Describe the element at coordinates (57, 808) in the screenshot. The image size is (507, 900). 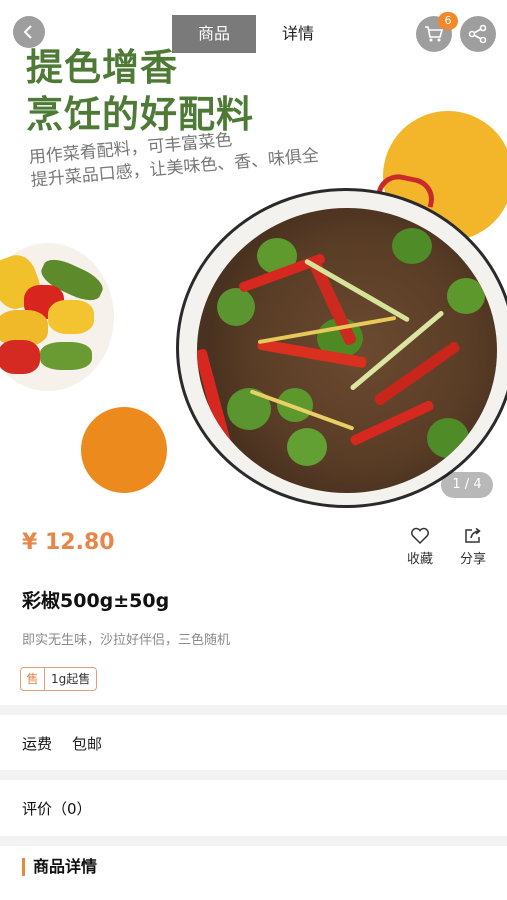
I see `reviews-row: 评价（0）` at that location.